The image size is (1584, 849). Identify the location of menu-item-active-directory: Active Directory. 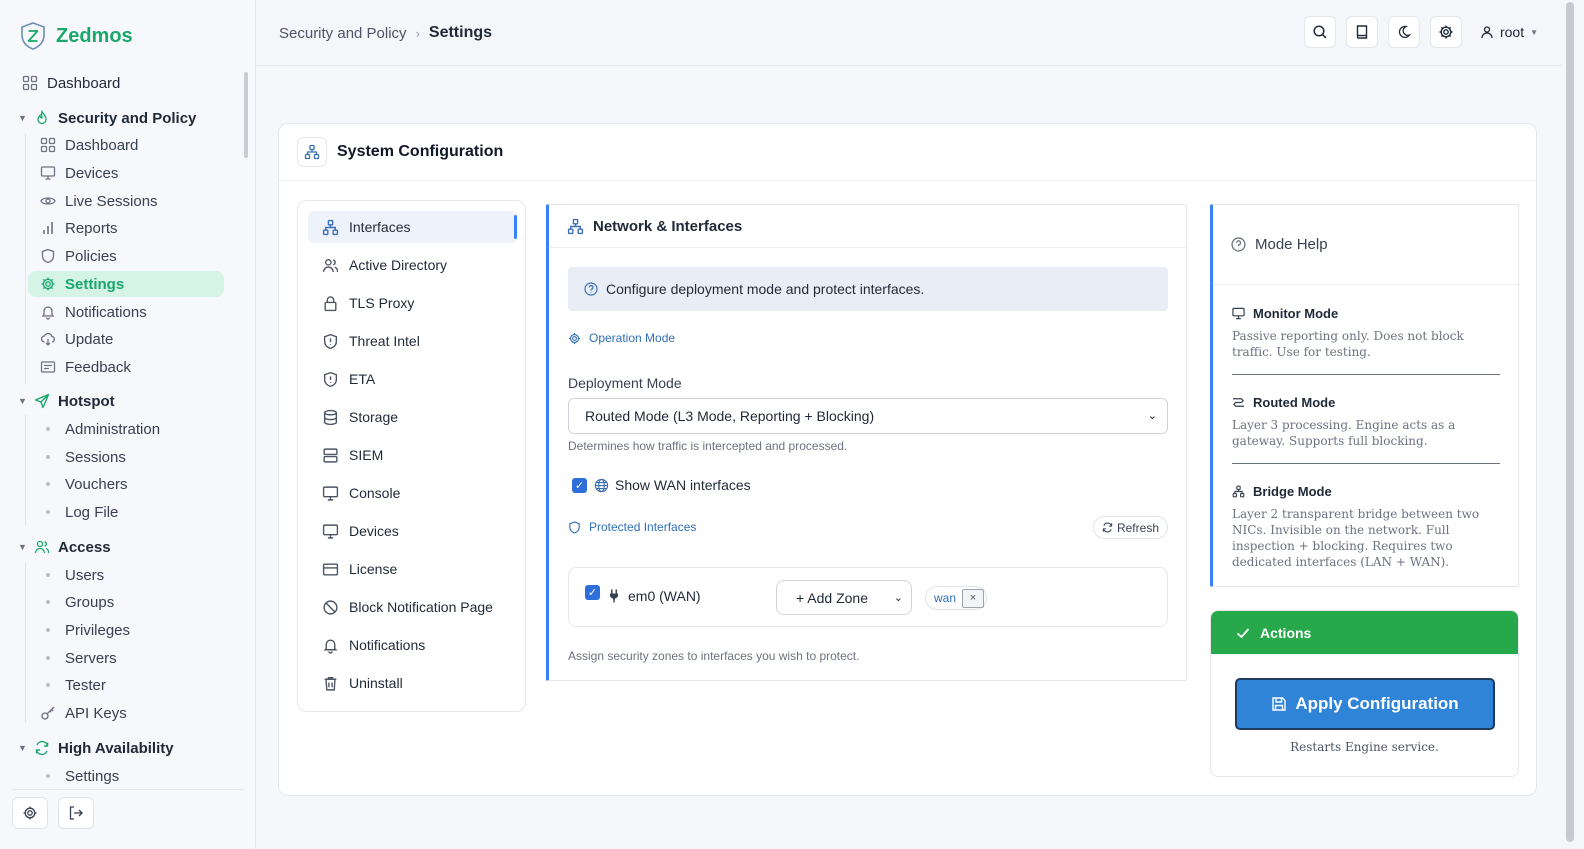
(412, 265).